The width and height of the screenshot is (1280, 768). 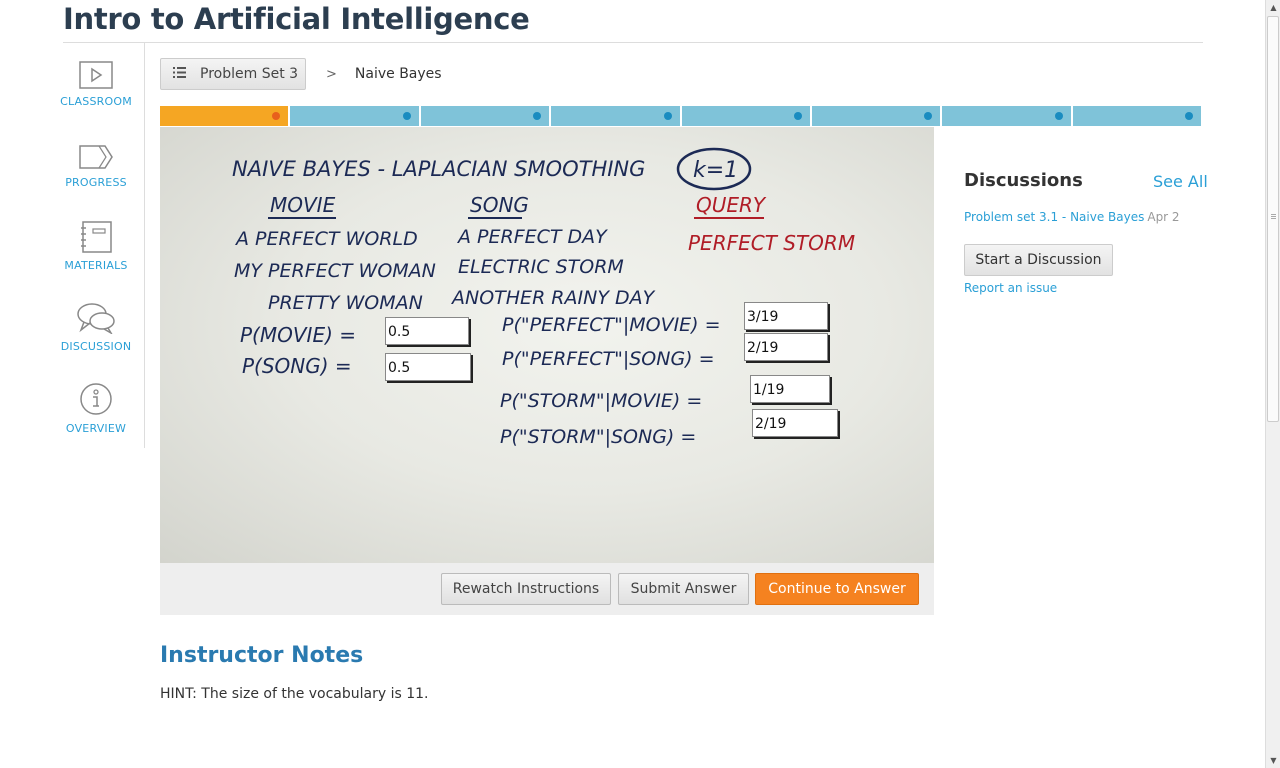 What do you see at coordinates (438, 169) in the screenshot?
I see `board-title: NAIVE BAYES - LAPLACIAN SMOOTHING` at bounding box center [438, 169].